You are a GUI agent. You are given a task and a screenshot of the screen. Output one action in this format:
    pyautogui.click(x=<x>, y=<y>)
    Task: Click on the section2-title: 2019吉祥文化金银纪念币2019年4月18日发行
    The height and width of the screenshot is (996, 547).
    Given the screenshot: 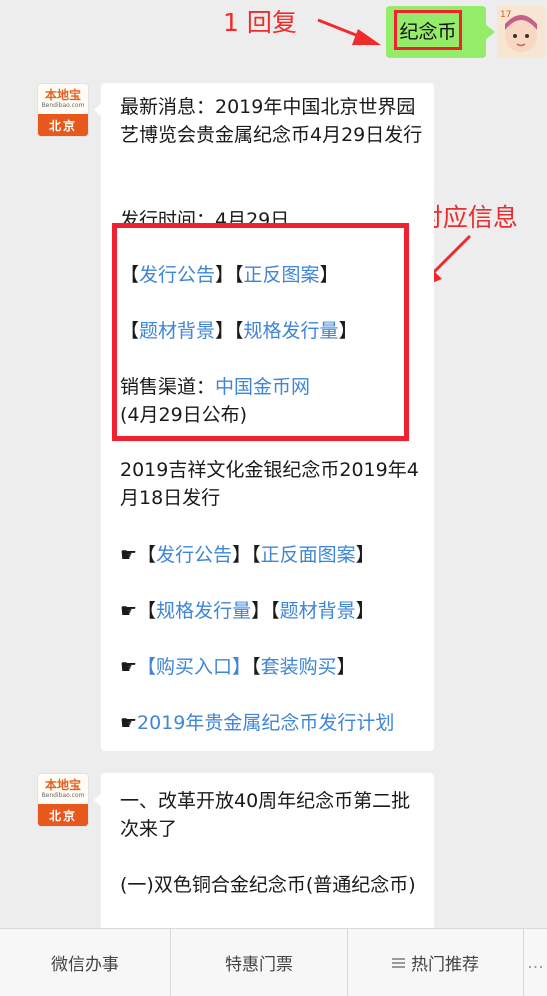 What is the action you would take?
    pyautogui.click(x=269, y=484)
    